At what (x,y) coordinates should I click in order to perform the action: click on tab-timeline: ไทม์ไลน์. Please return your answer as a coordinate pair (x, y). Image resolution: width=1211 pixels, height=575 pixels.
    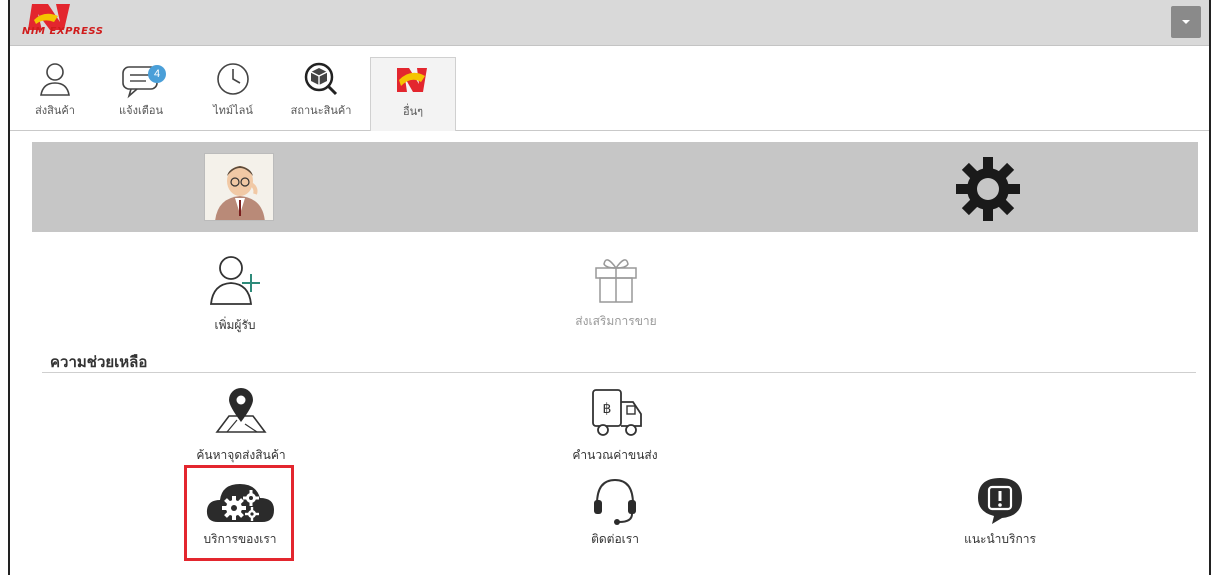
    Looking at the image, I should click on (233, 94).